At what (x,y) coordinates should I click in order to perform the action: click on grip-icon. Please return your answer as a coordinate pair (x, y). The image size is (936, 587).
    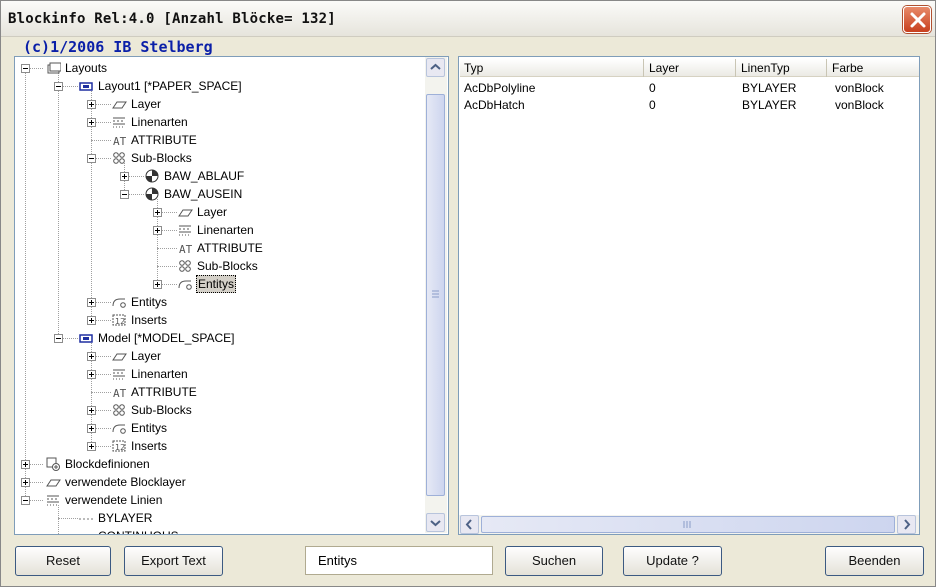
    Looking at the image, I should click on (435, 294).